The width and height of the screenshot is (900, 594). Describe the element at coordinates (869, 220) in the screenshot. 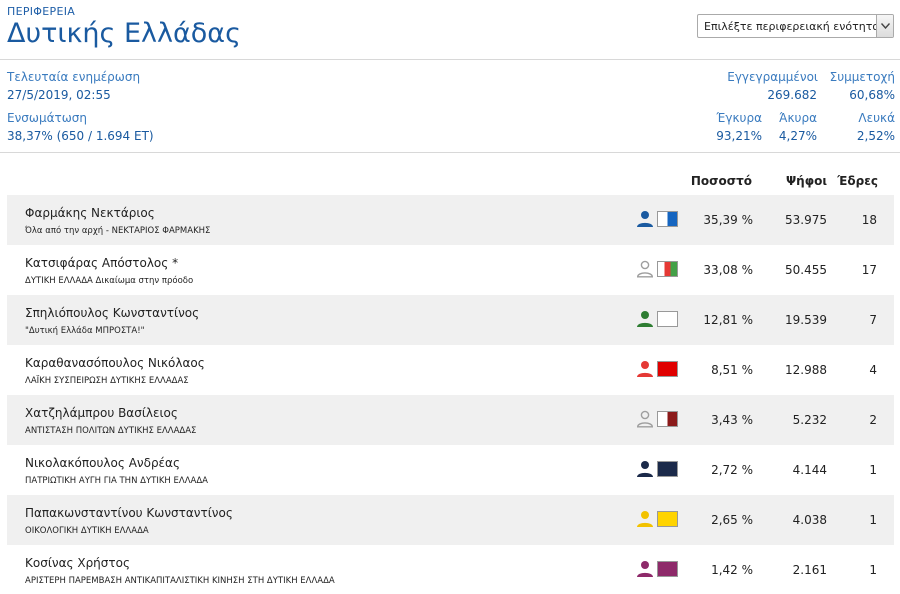

I see `seats-cell: 18` at that location.